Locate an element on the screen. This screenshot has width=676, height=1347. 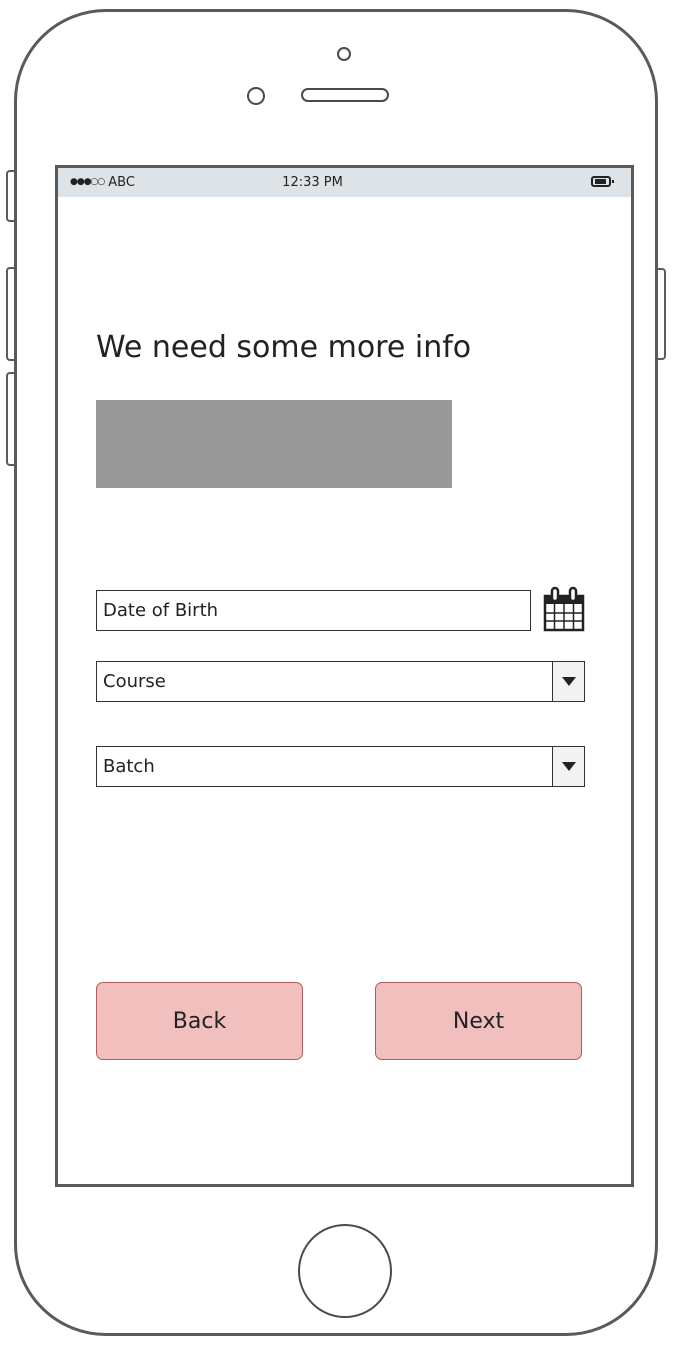
proximity-sensor is located at coordinates (256, 96).